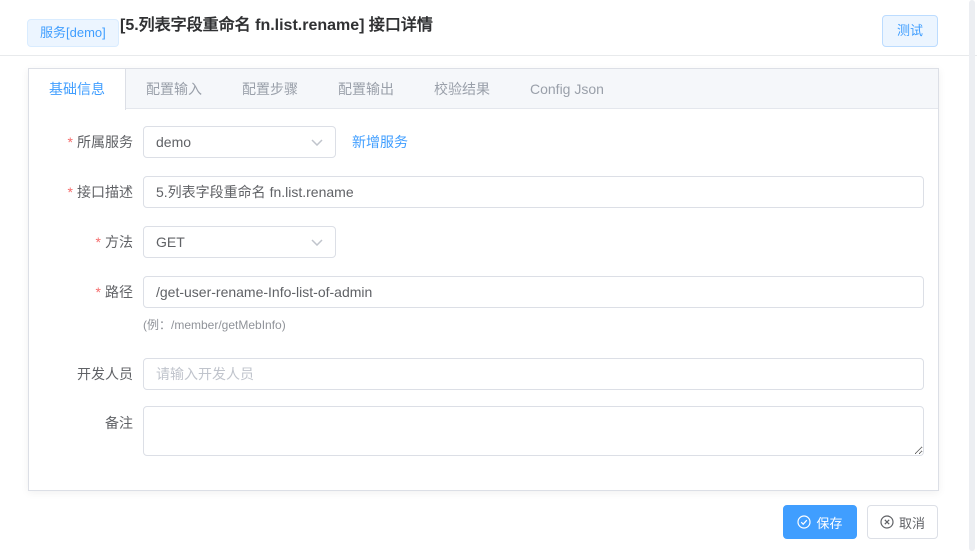 The image size is (977, 551). Describe the element at coordinates (462, 89) in the screenshot. I see `tab-validation-result: 校验结果` at that location.